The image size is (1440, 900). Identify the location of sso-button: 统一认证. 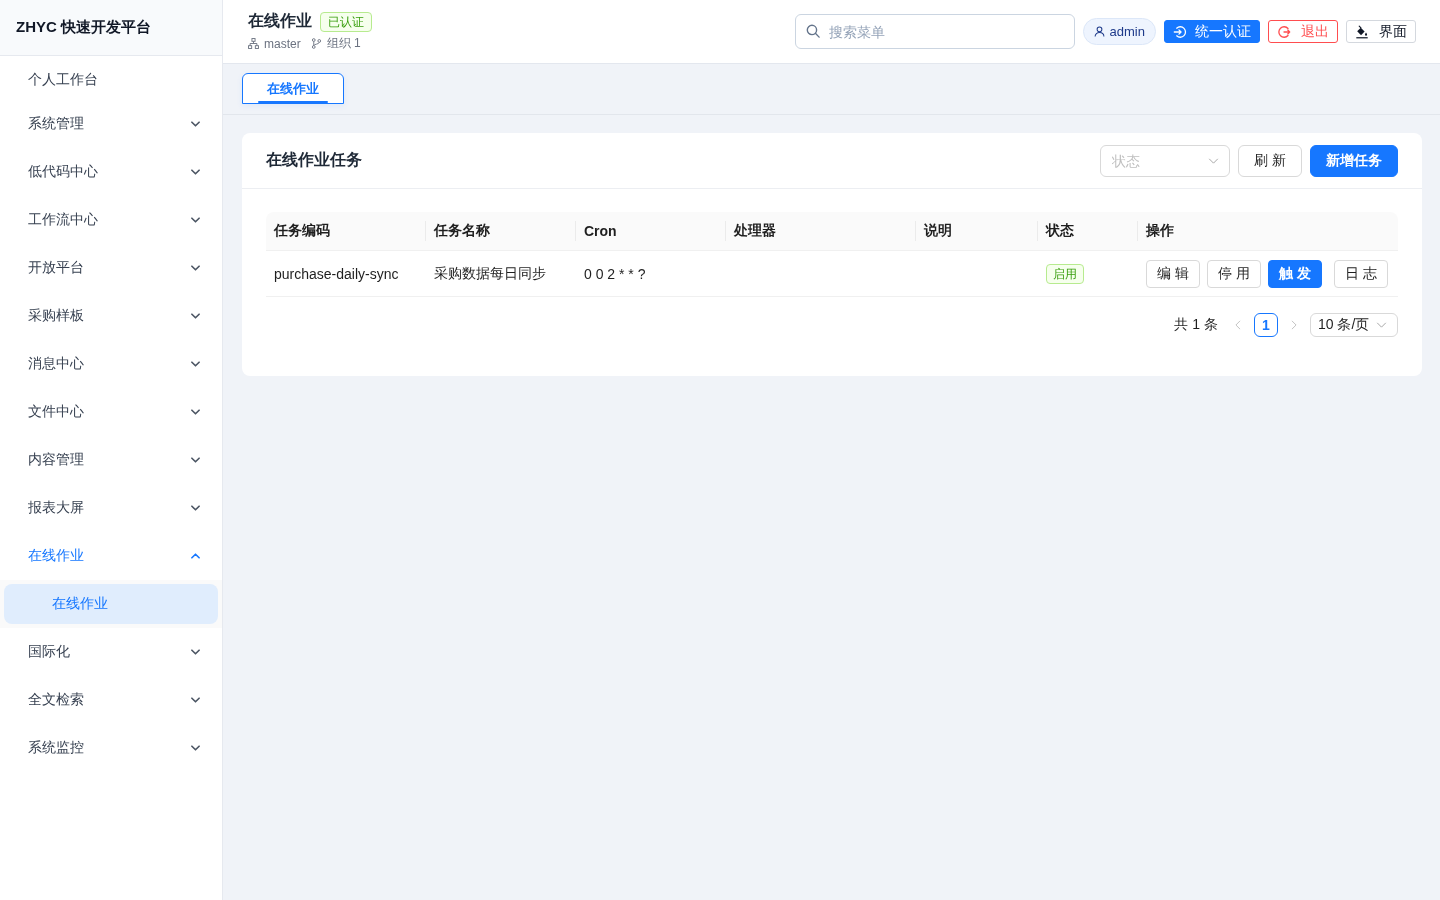
(1212, 31).